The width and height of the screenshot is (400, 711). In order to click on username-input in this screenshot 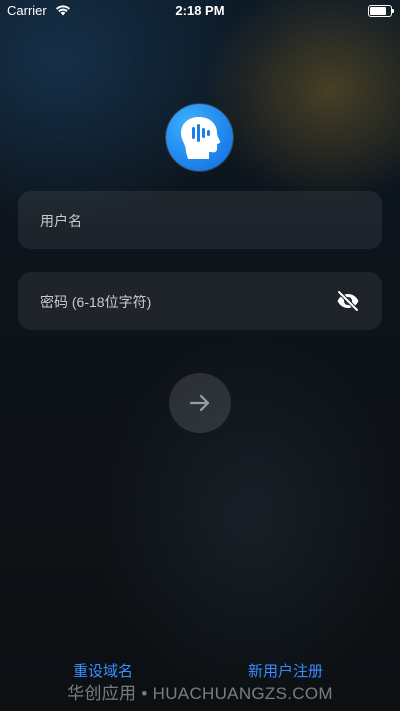, I will do `click(190, 221)`.